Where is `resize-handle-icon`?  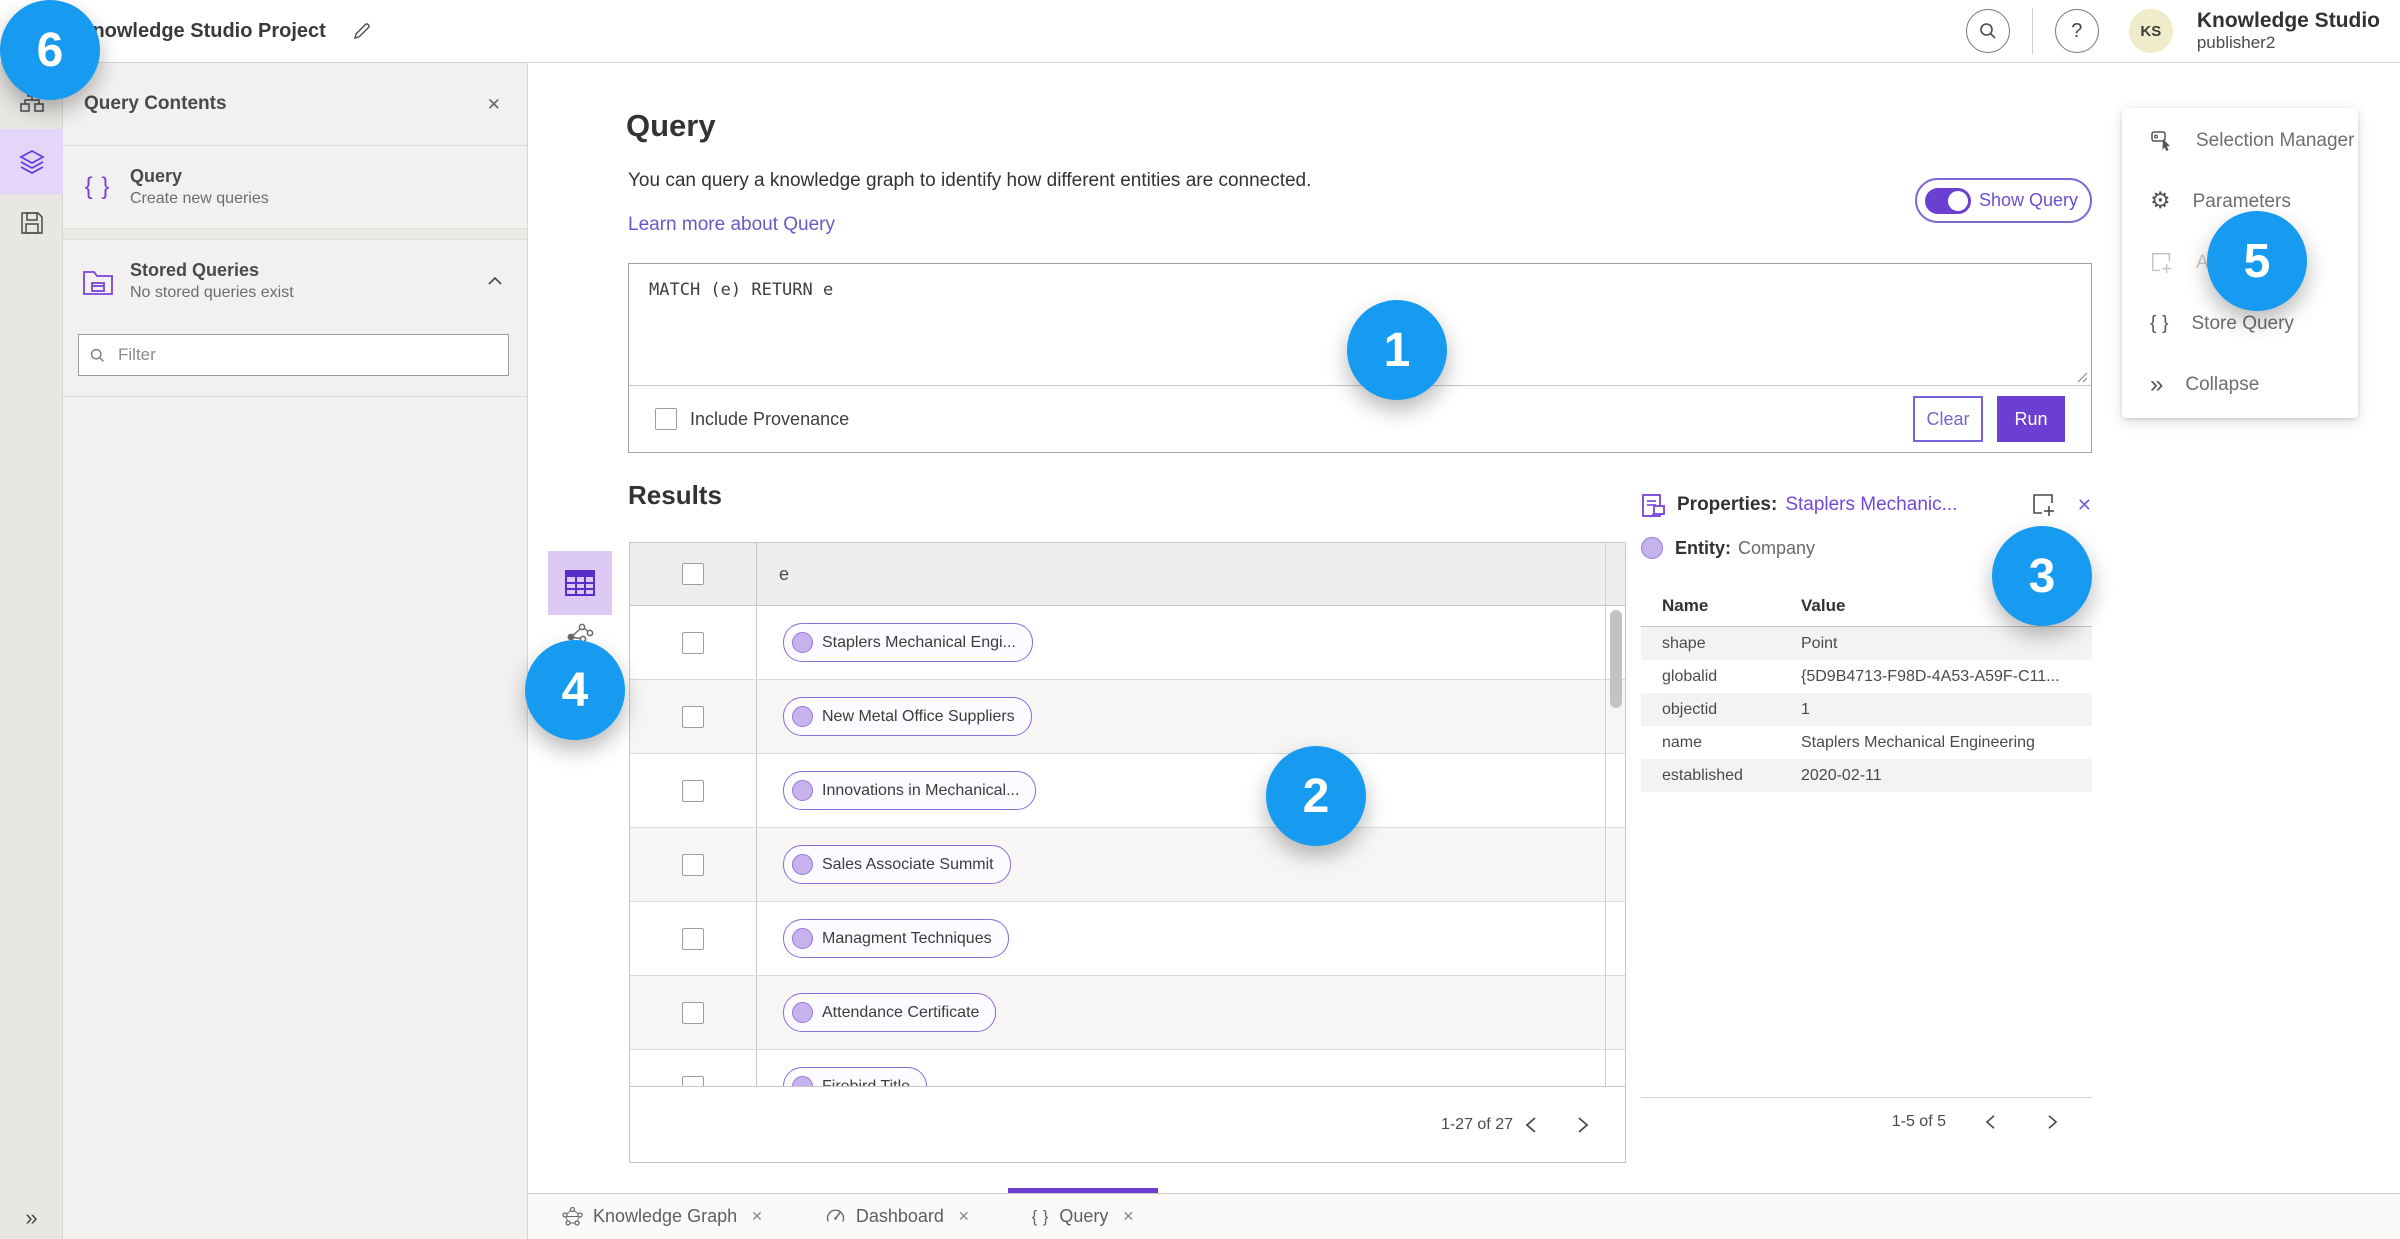 resize-handle-icon is located at coordinates (2082, 377).